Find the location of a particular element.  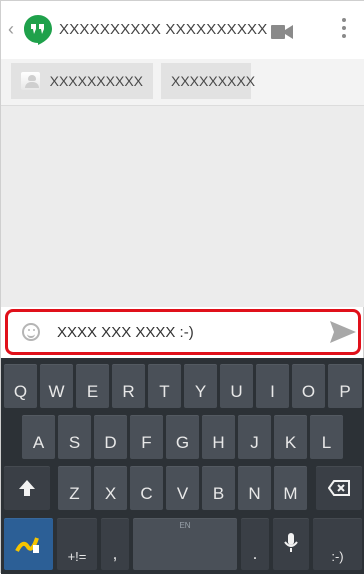

key-z: Z is located at coordinates (74, 488).